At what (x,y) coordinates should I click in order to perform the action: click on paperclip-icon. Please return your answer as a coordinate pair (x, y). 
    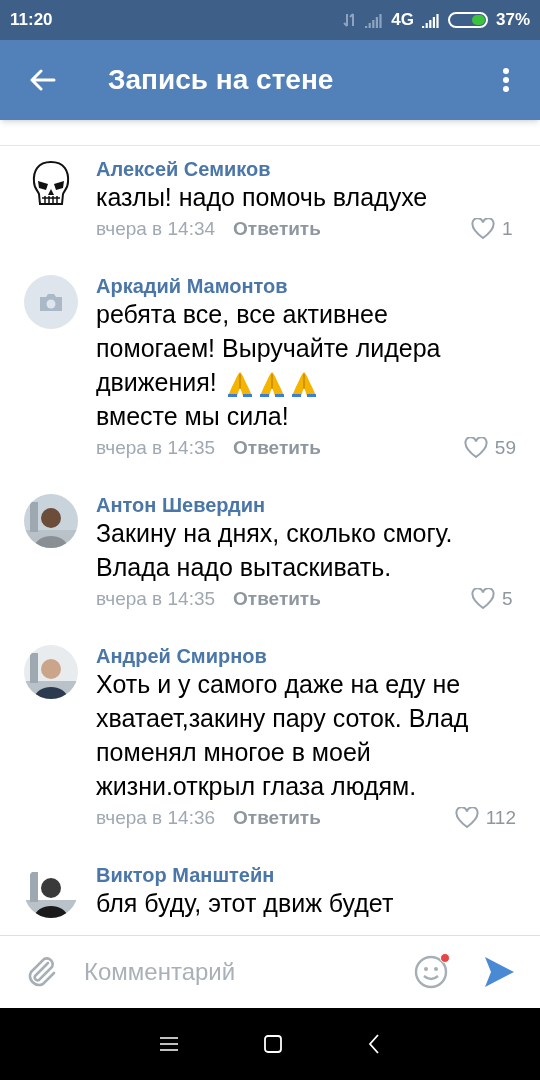
    Looking at the image, I should click on (42, 972).